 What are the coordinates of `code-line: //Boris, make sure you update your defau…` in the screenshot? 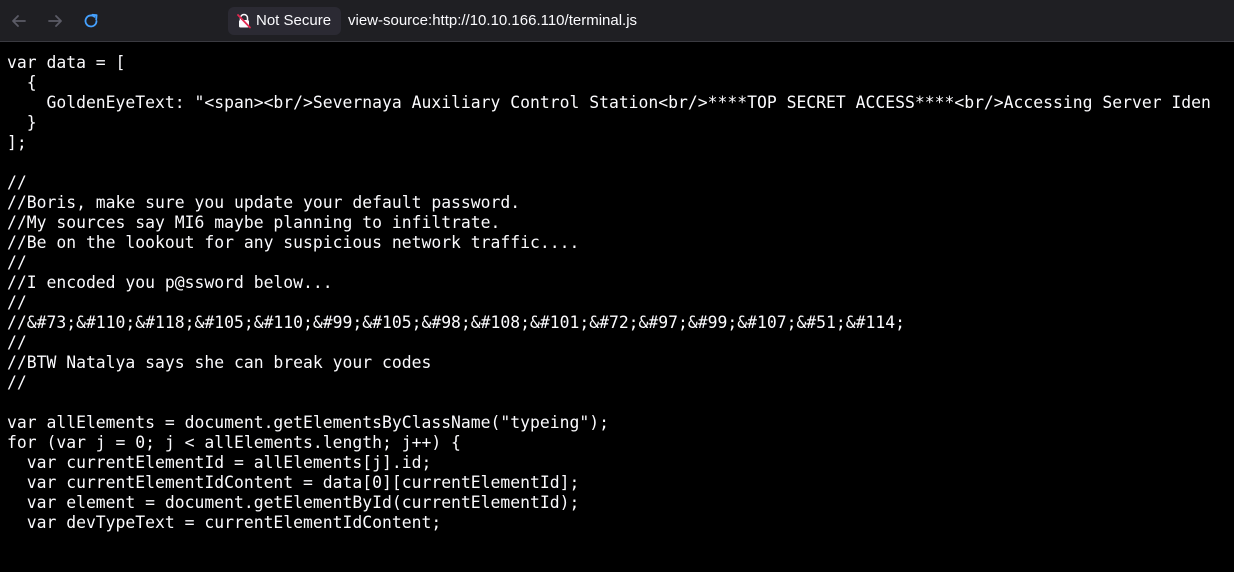 It's located at (264, 202).